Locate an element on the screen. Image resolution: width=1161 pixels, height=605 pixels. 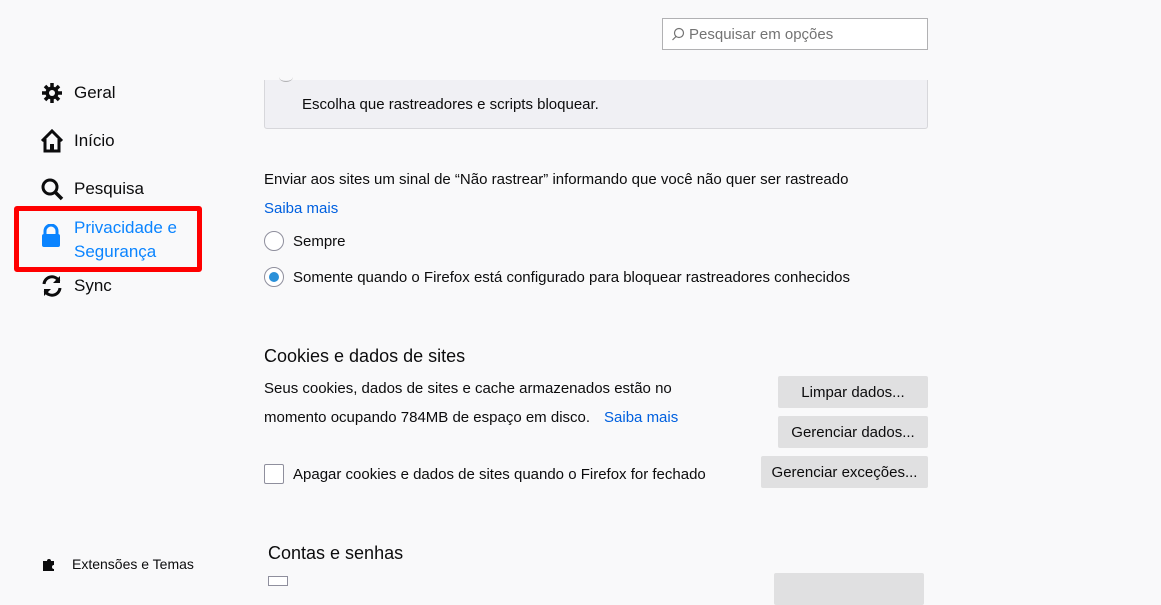
sidebar-item-inicio: Início is located at coordinates (77, 141).